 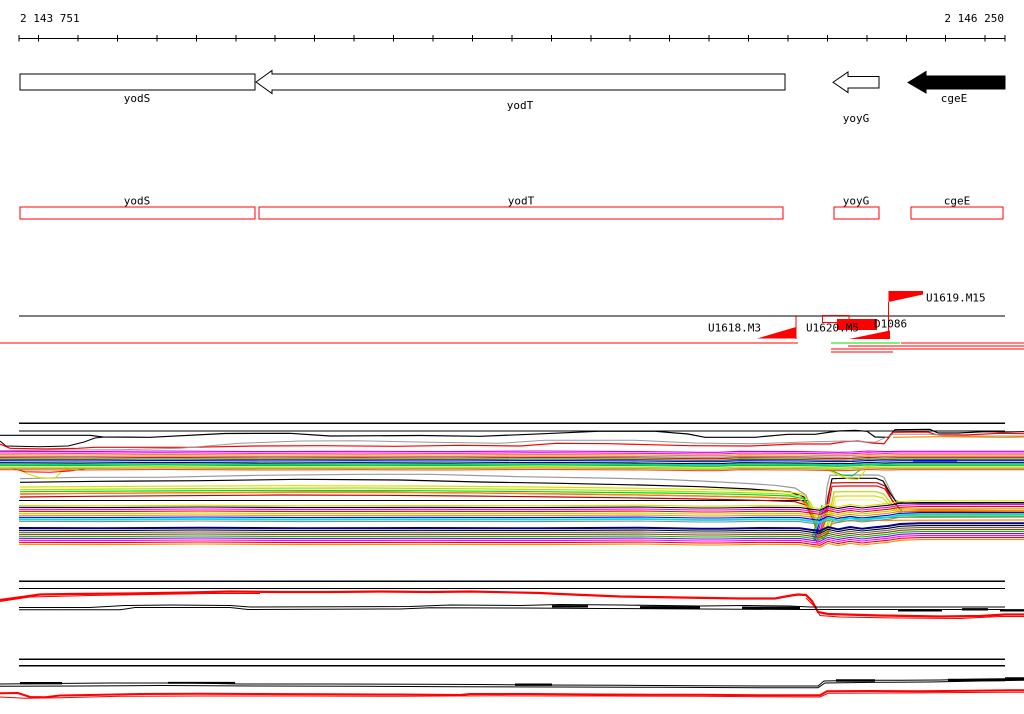 I want to click on feature-label-U1619.M15: U1619.M15, so click(x=956, y=298).